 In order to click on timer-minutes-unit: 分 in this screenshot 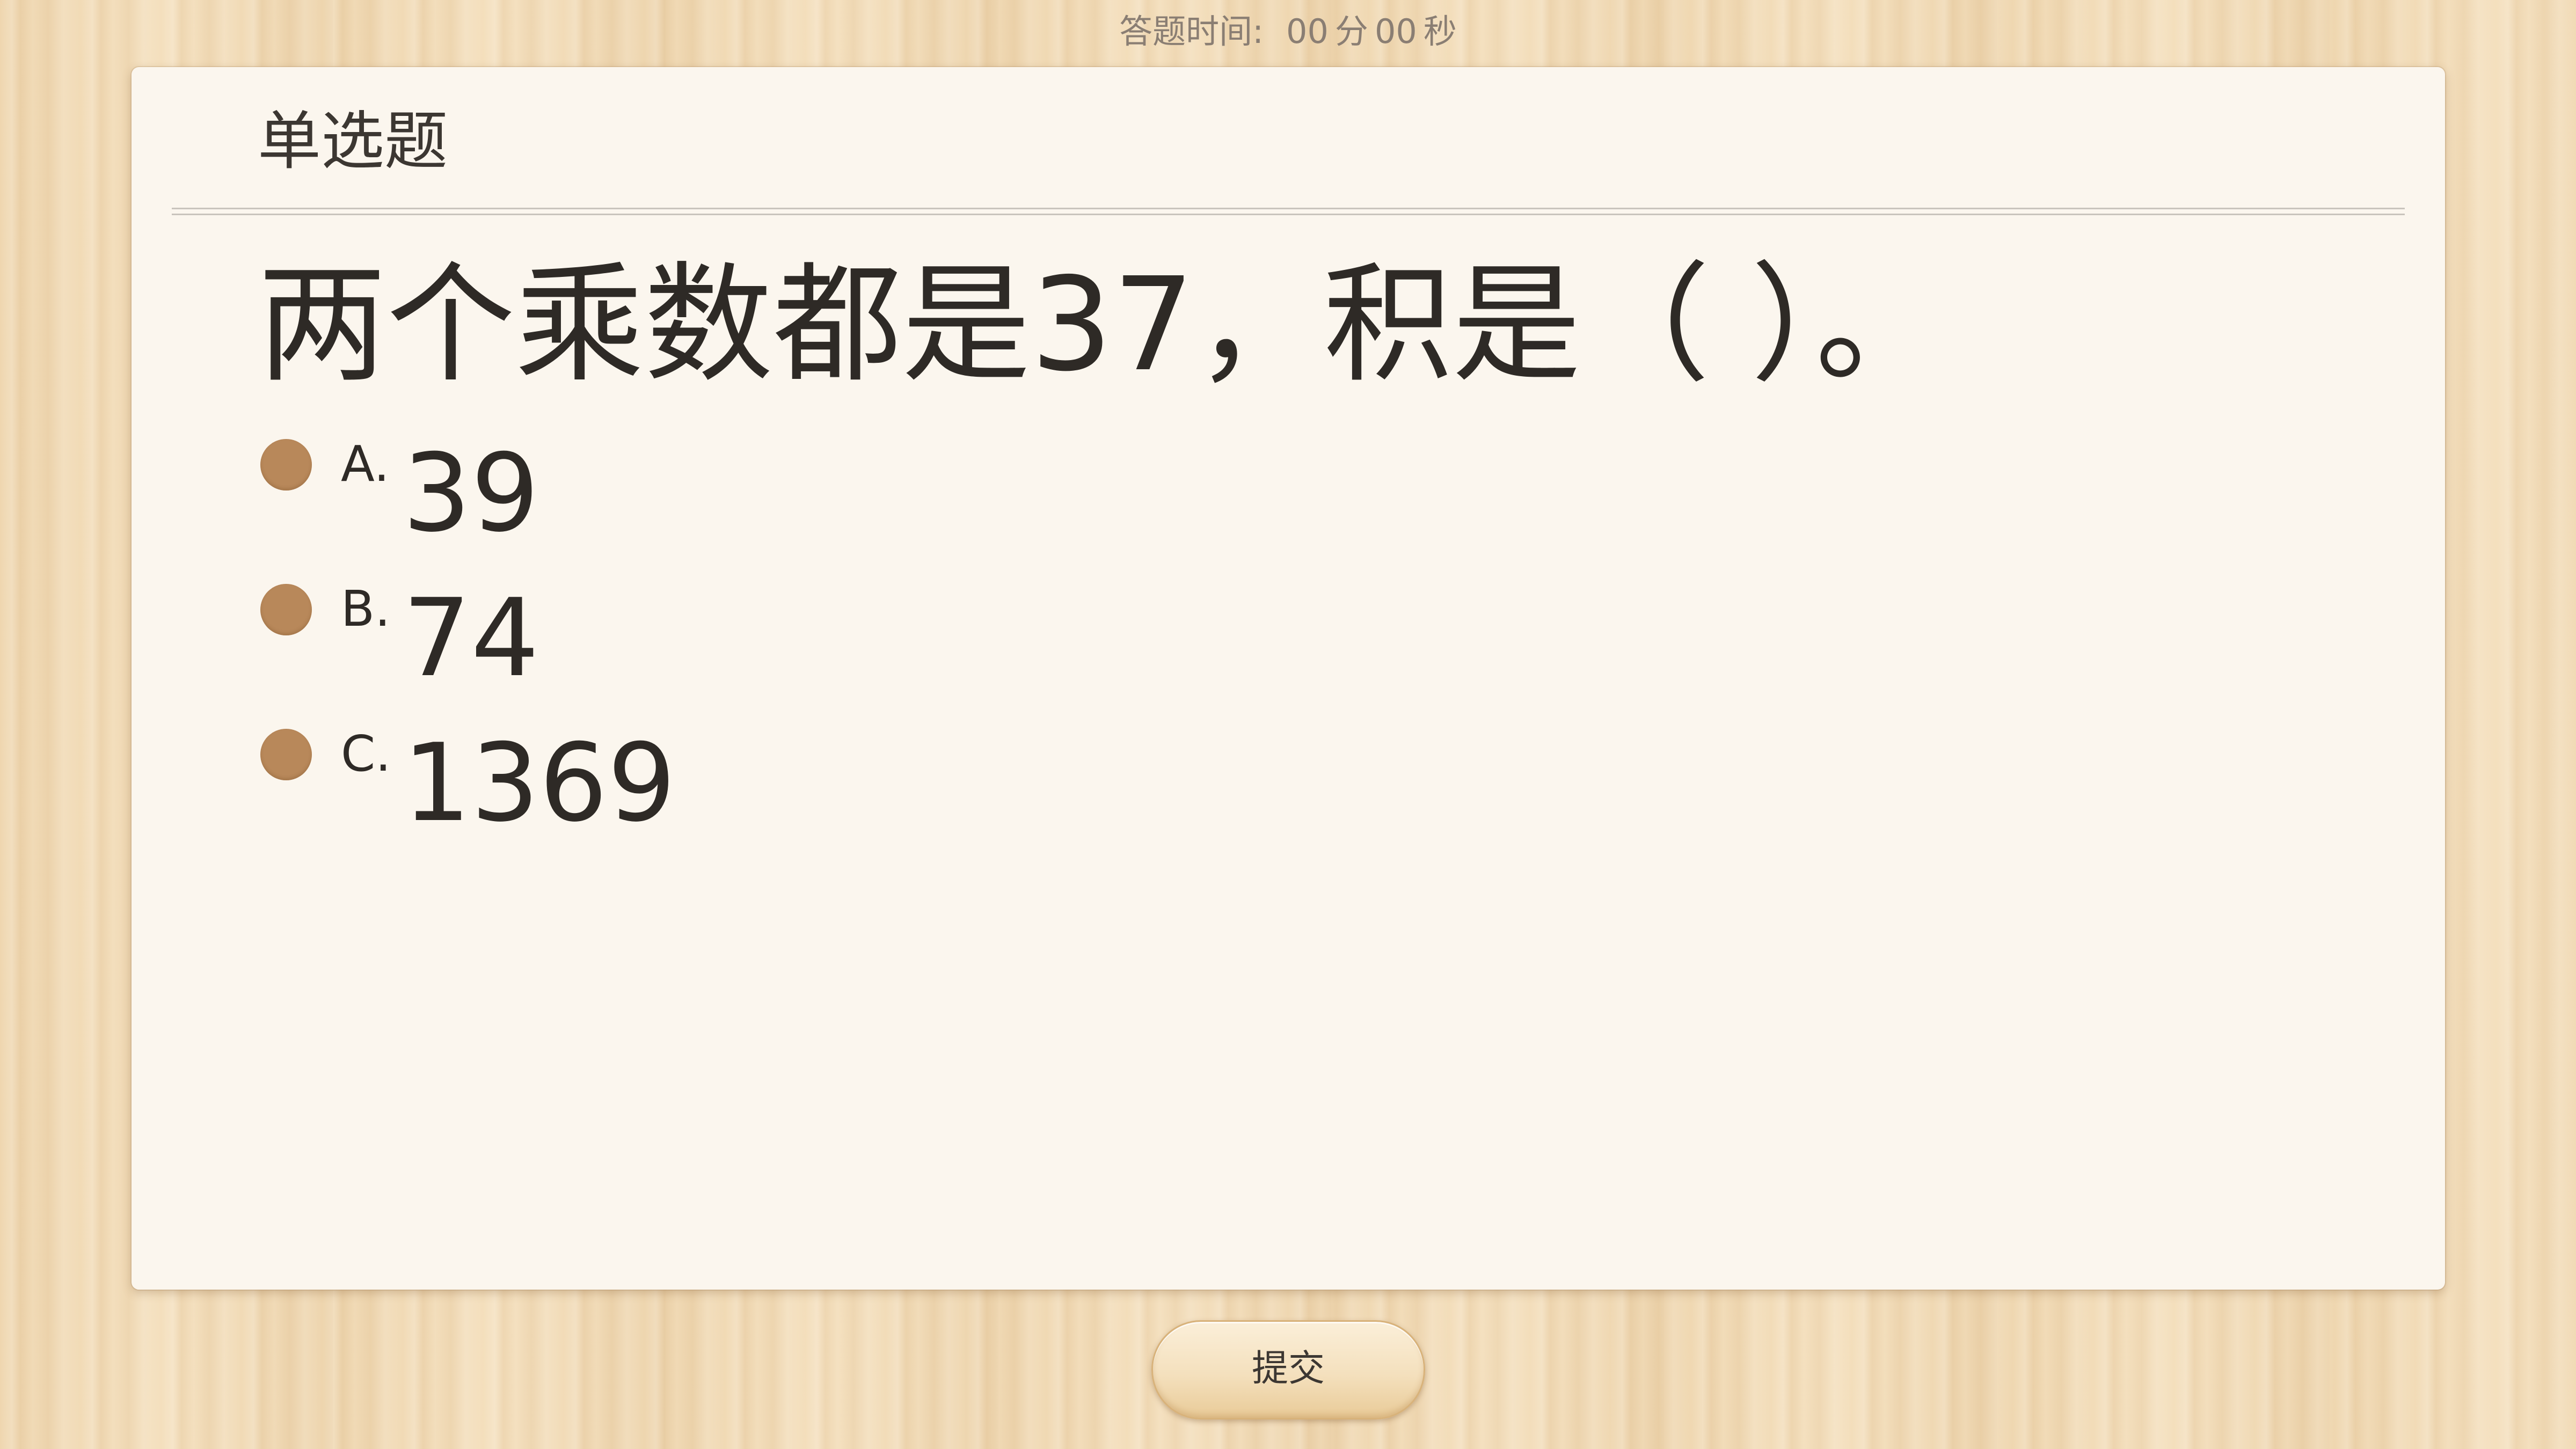, I will do `click(1351, 31)`.